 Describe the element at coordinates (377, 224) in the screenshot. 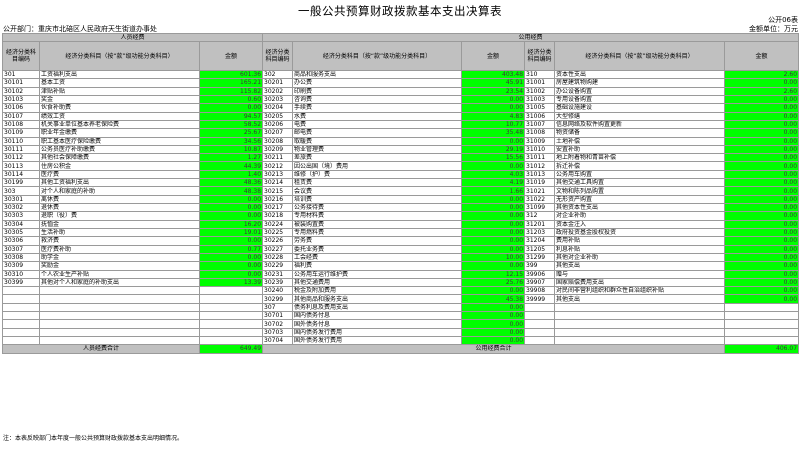

I see `item-name-cell: 被装购置费` at that location.